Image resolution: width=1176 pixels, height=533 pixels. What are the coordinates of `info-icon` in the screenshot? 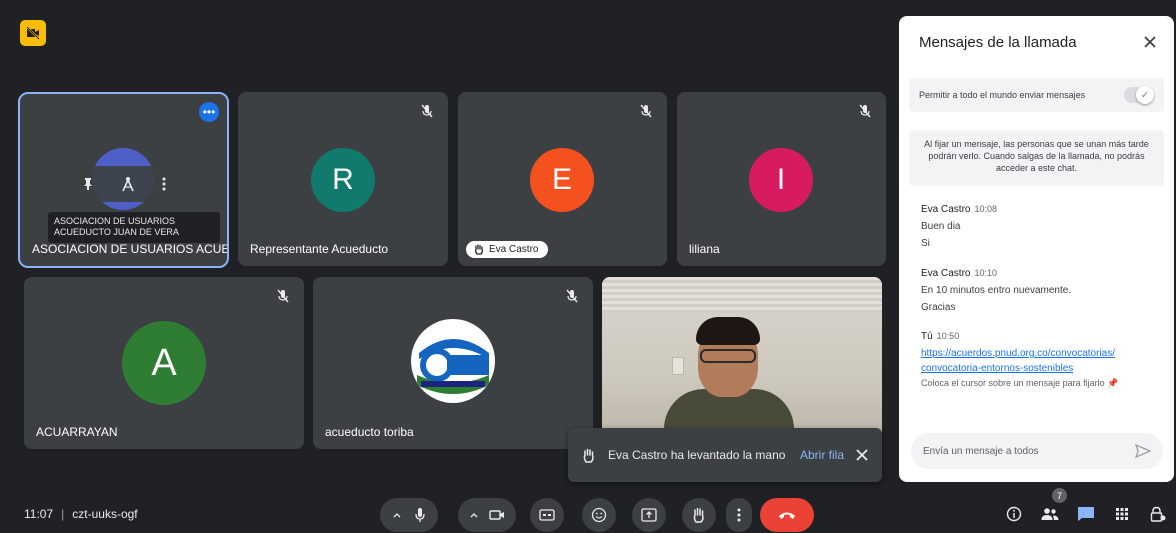 It's located at (1014, 514).